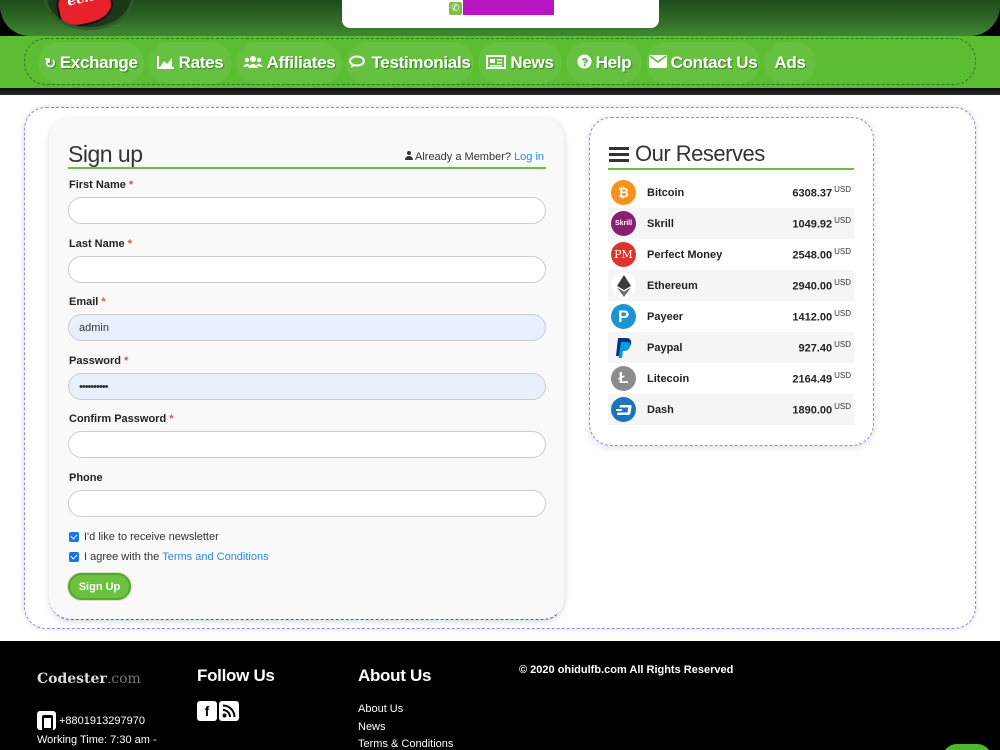 The height and width of the screenshot is (750, 1000). What do you see at coordinates (623, 378) in the screenshot?
I see `litecoin-icon: Ł` at bounding box center [623, 378].